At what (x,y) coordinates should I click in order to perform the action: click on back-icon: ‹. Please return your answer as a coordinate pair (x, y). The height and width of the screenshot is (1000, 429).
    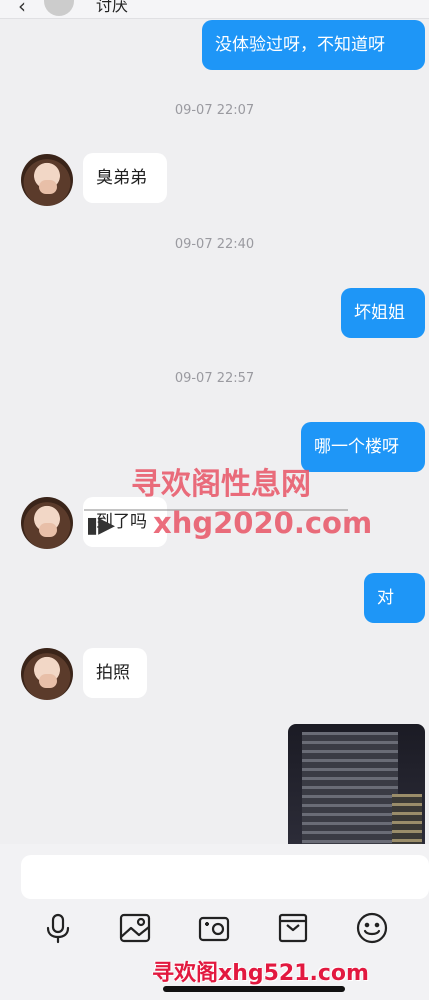
    Looking at the image, I should click on (22, 9).